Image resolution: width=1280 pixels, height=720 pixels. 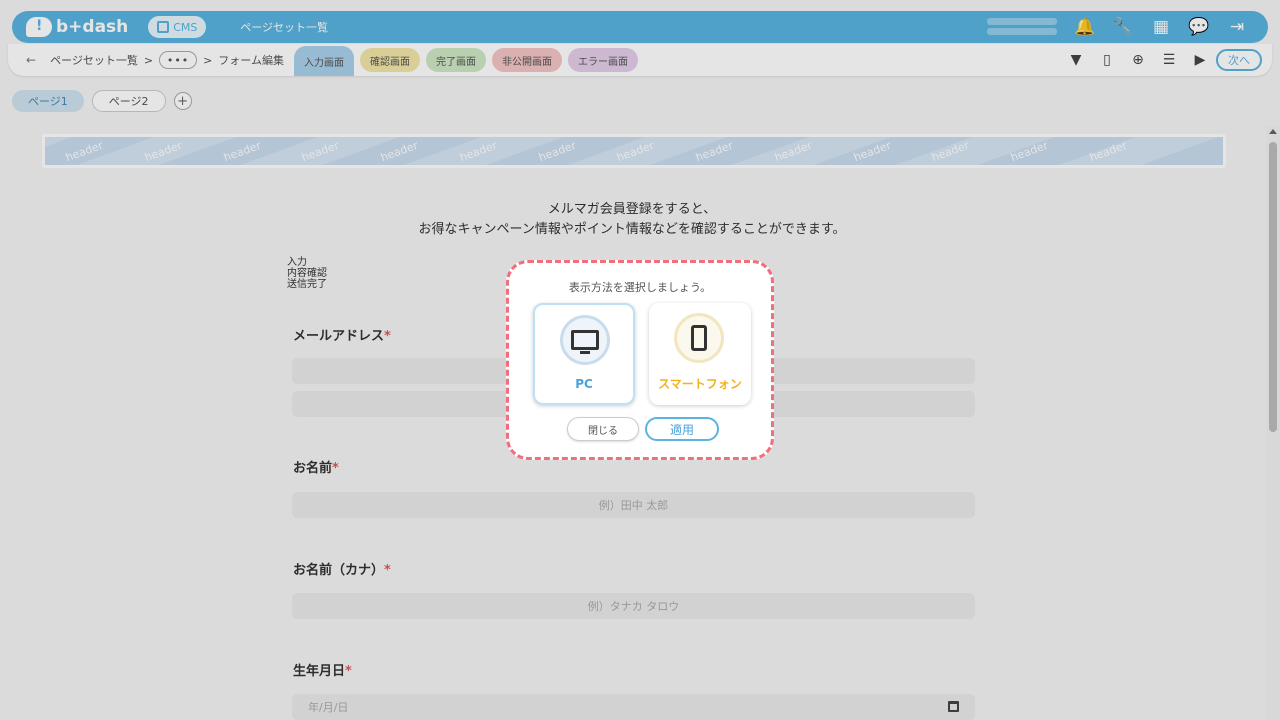 What do you see at coordinates (603, 429) in the screenshot?
I see `close-button: 閉じる` at bounding box center [603, 429].